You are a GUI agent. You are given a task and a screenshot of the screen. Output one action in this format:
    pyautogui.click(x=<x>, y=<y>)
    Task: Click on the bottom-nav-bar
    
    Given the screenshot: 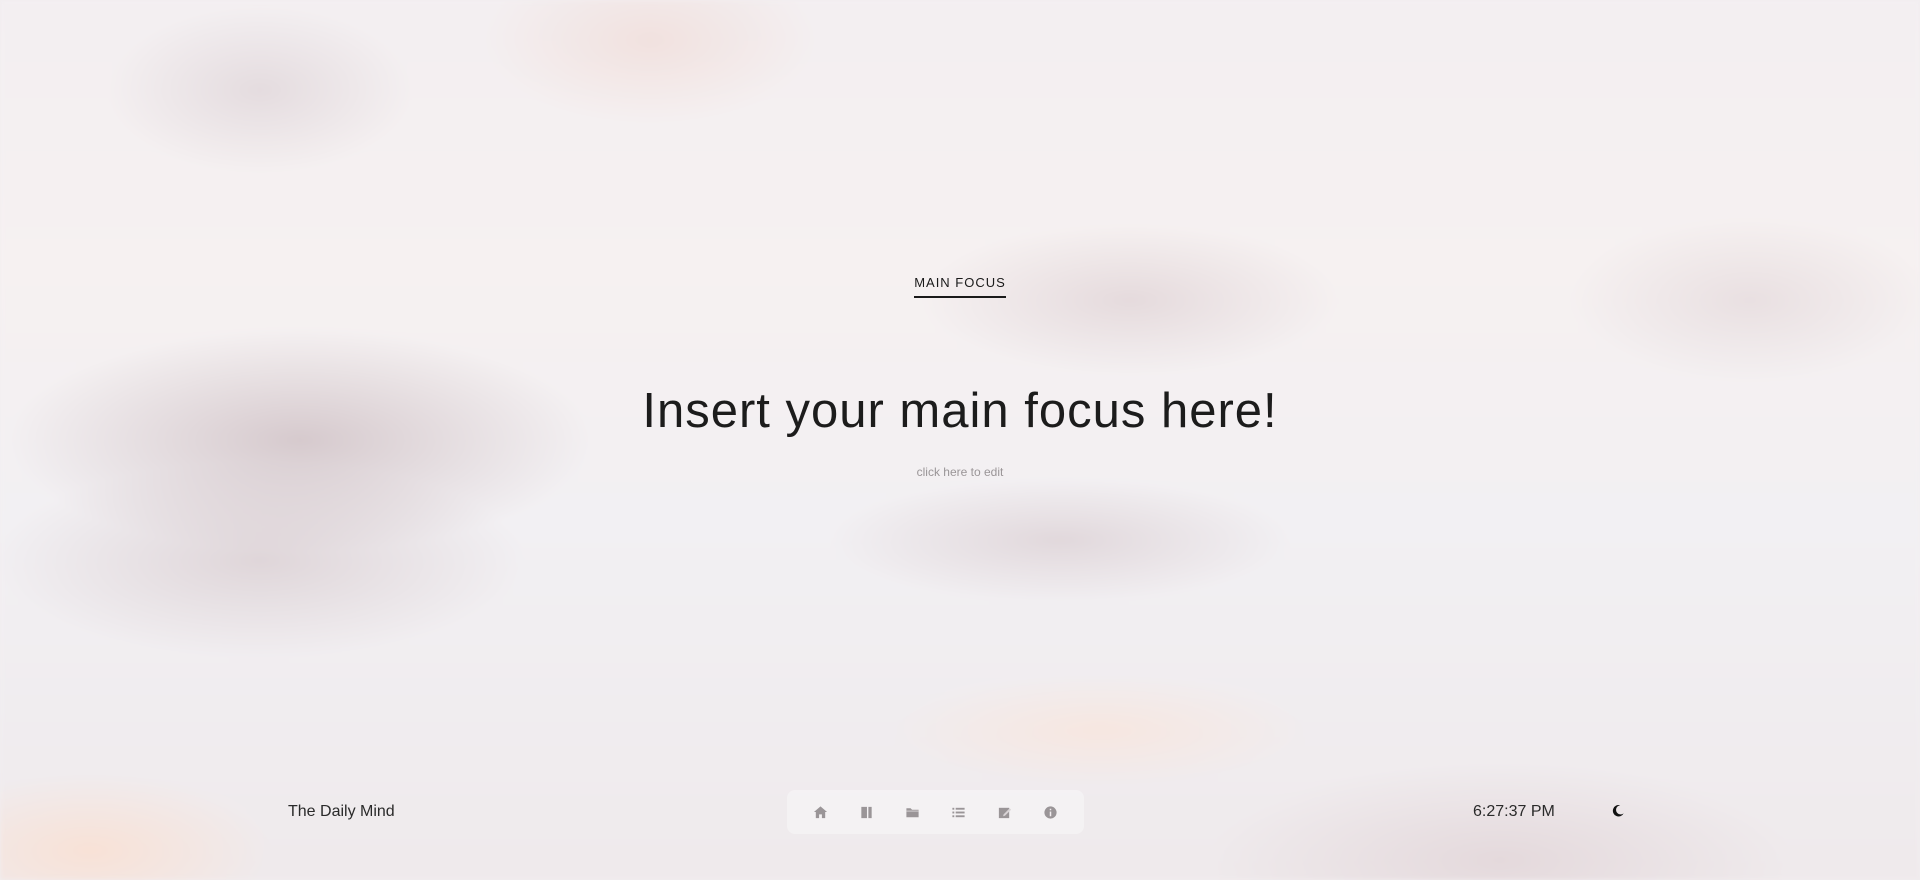 What is the action you would take?
    pyautogui.click(x=935, y=812)
    